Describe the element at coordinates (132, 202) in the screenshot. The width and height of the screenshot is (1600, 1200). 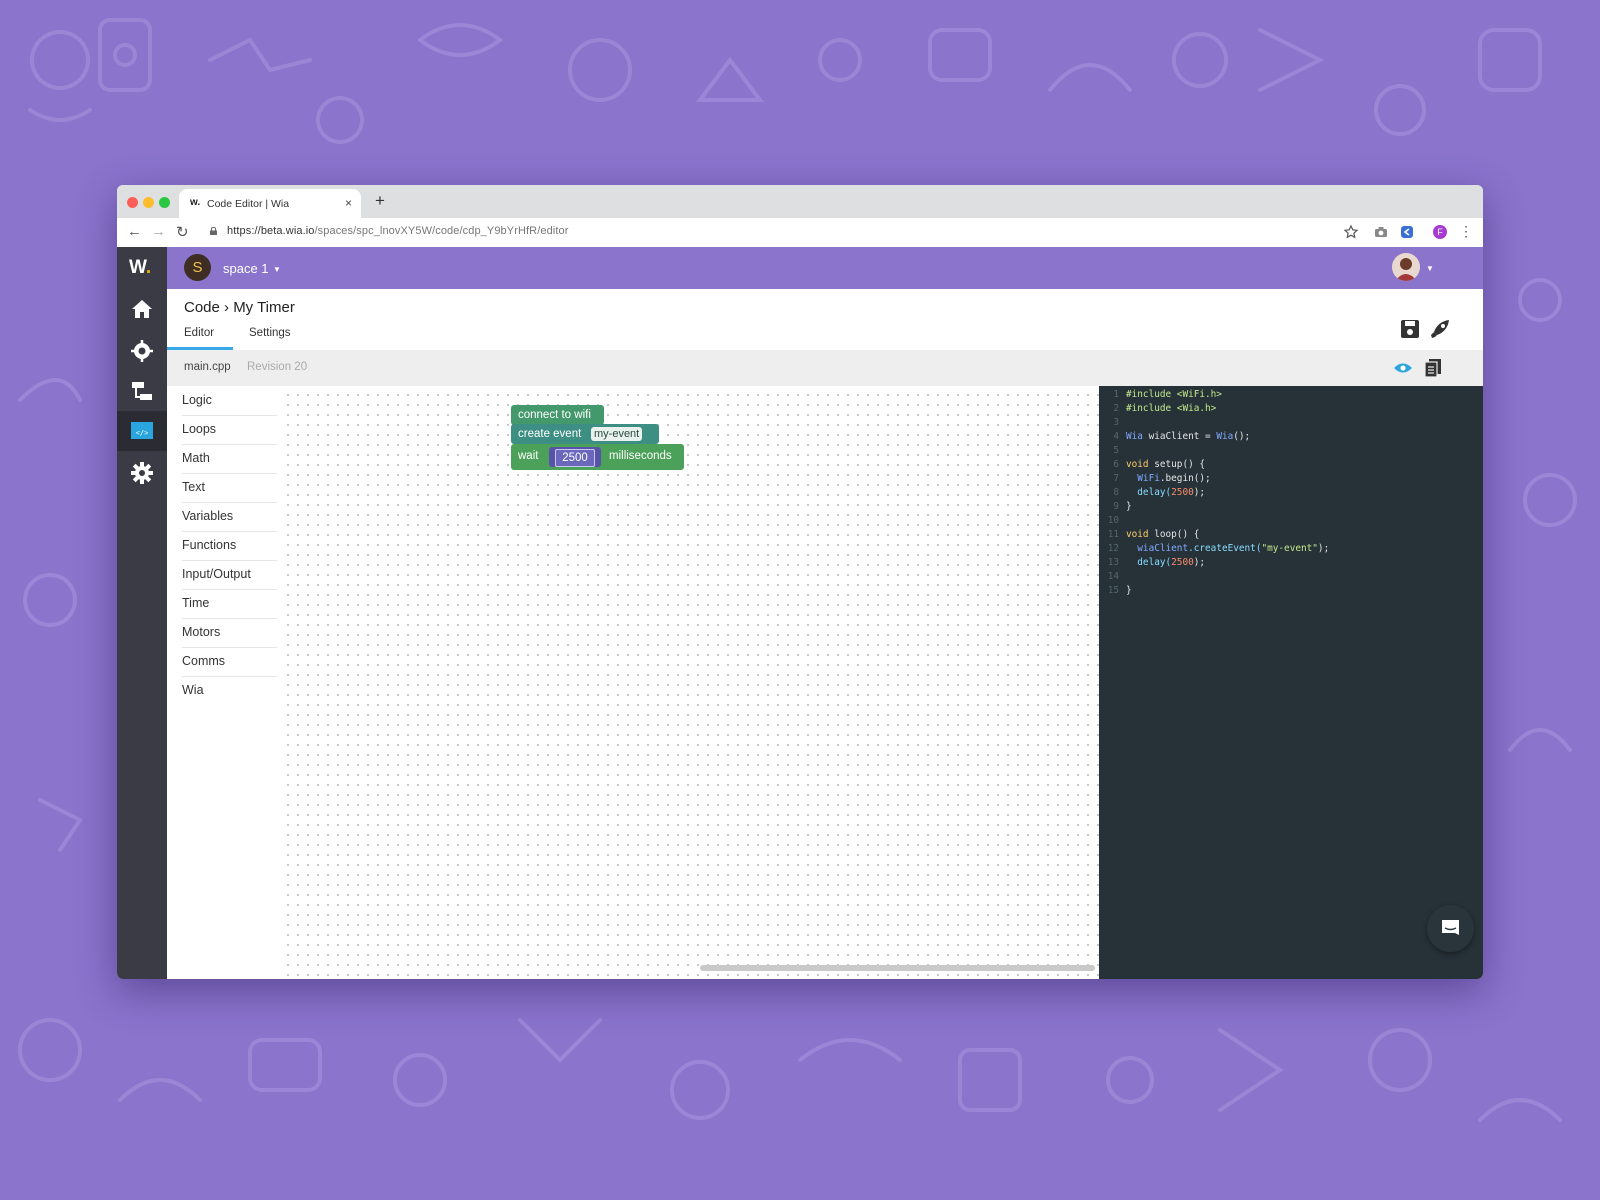
I see `close-window-button` at that location.